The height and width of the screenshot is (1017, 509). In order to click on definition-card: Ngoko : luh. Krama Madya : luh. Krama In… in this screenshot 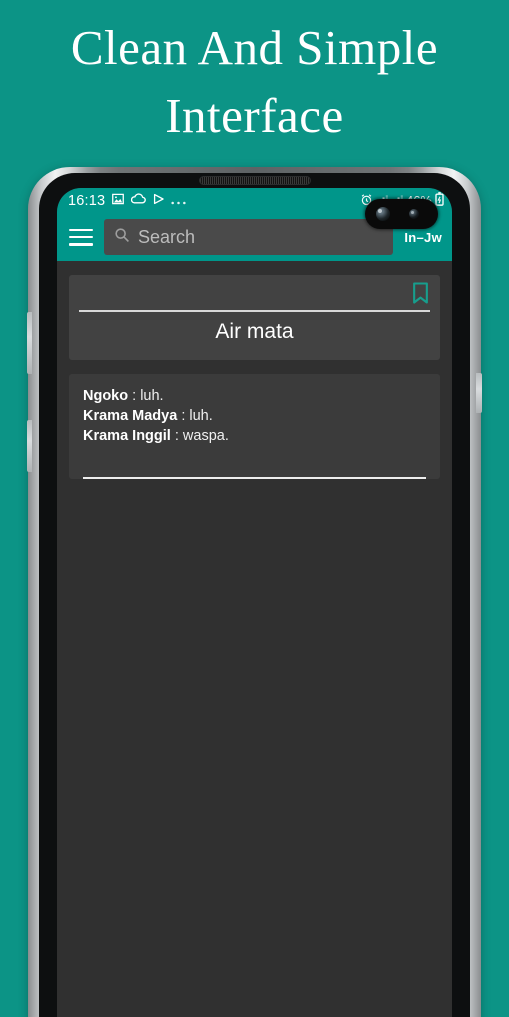, I will do `click(254, 426)`.